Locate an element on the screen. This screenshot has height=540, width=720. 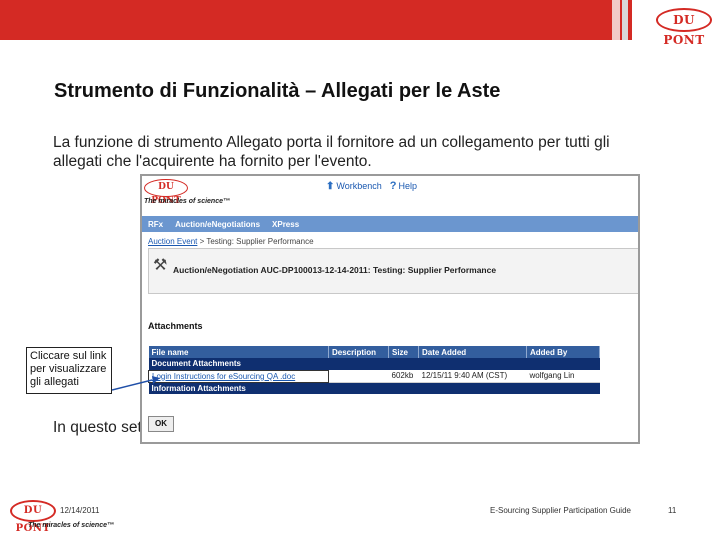
partial-body-text: In questo set is located at coordinates (97, 427).